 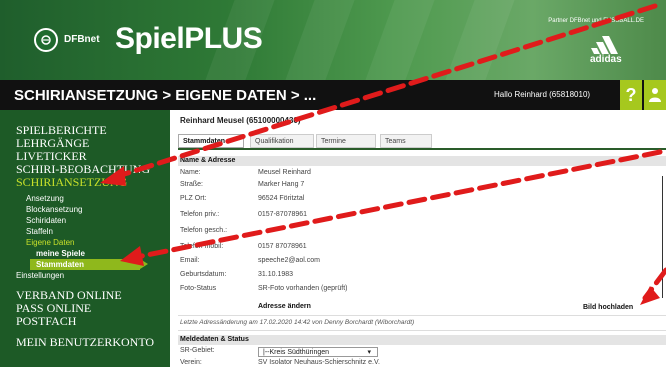 What do you see at coordinates (284, 306) in the screenshot?
I see `change-address-button: Adresse ändern` at bounding box center [284, 306].